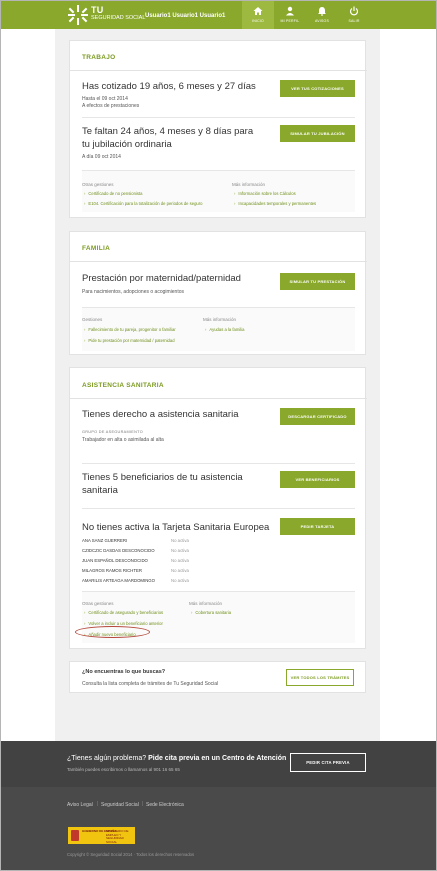 The width and height of the screenshot is (437, 871). I want to click on brand-seguridad-social: SEGURIDAD SOCIAL, so click(118, 18).